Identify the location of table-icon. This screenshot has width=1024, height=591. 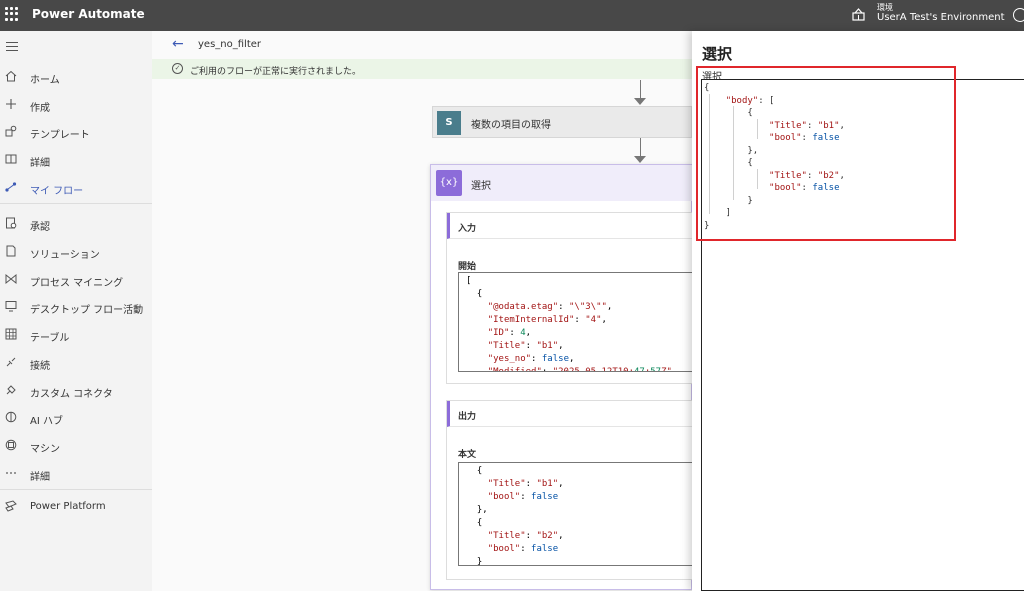
(10, 334).